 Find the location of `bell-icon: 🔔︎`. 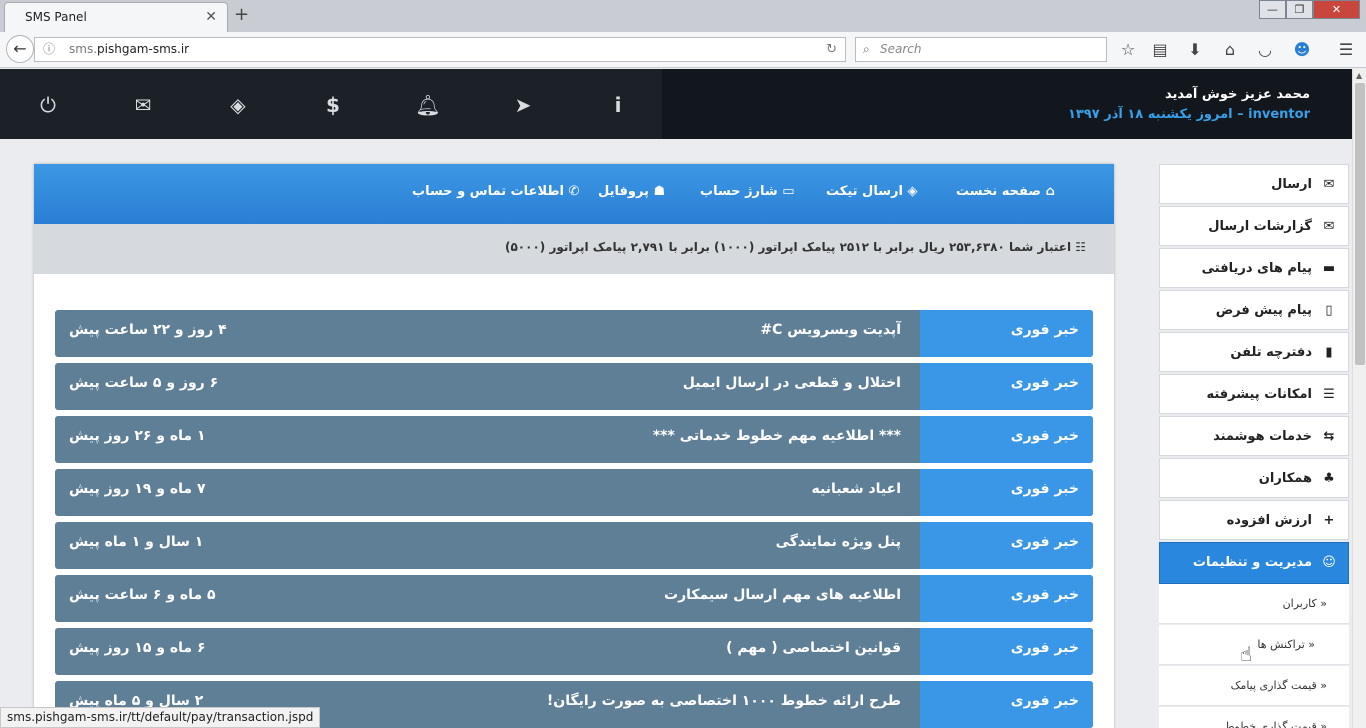

bell-icon: 🔔︎ is located at coordinates (428, 105).